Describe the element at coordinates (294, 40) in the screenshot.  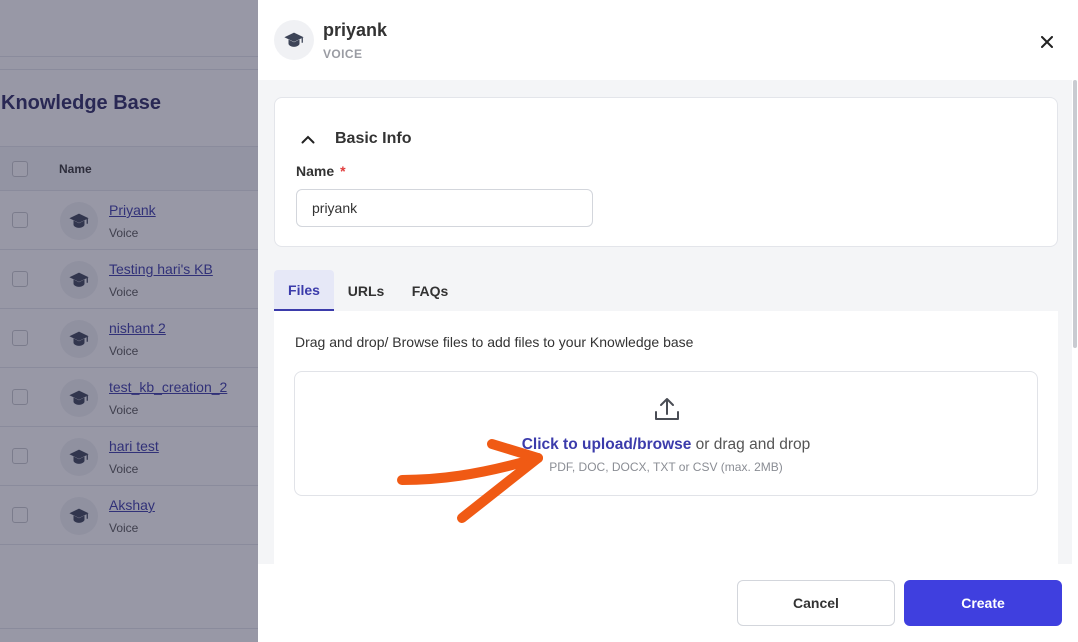
I see `graduation-cap-icon` at that location.